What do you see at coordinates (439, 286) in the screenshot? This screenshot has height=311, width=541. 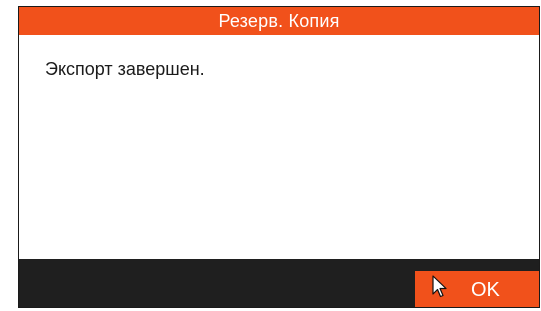 I see `mouse-pointer-icon` at bounding box center [439, 286].